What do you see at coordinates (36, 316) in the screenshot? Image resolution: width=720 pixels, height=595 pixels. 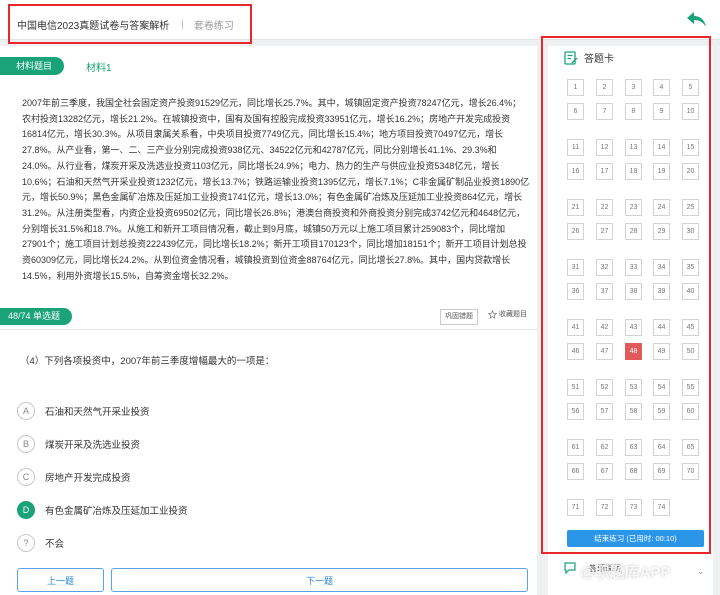 I see `question-counter-tag: 48/74 单选题` at bounding box center [36, 316].